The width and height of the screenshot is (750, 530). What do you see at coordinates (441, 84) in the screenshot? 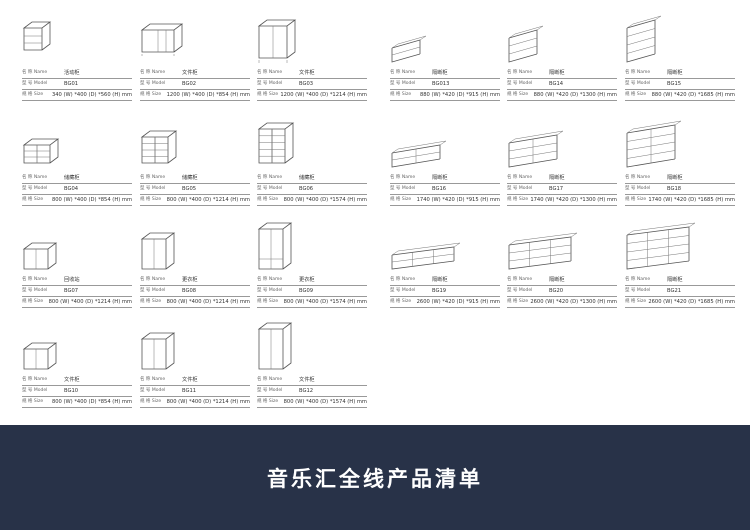
I see `spec-value-model: BG013` at bounding box center [441, 84].